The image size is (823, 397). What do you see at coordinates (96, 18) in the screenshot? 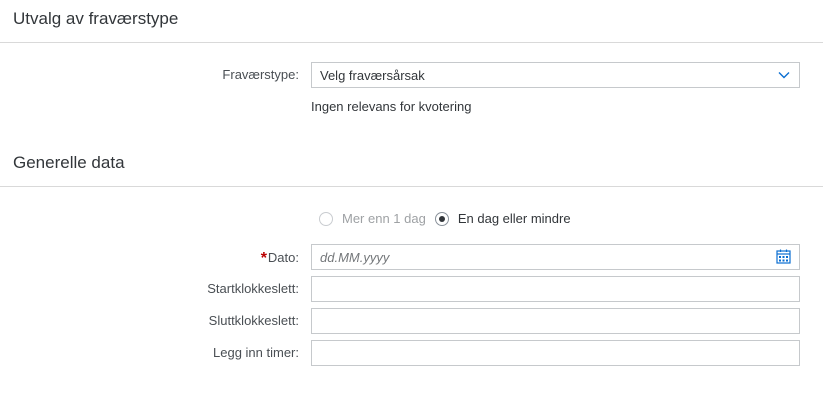
I see `section-title-absence-type: Utvalg av fraværstype` at bounding box center [96, 18].